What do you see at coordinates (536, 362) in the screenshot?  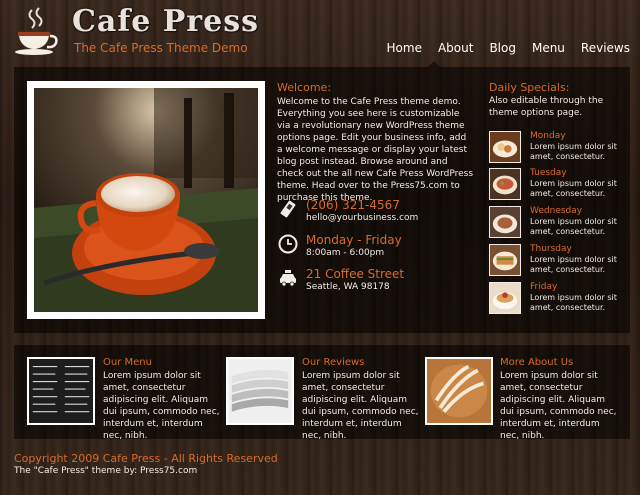 I see `feature-title-more-about-us: More About Us` at bounding box center [536, 362].